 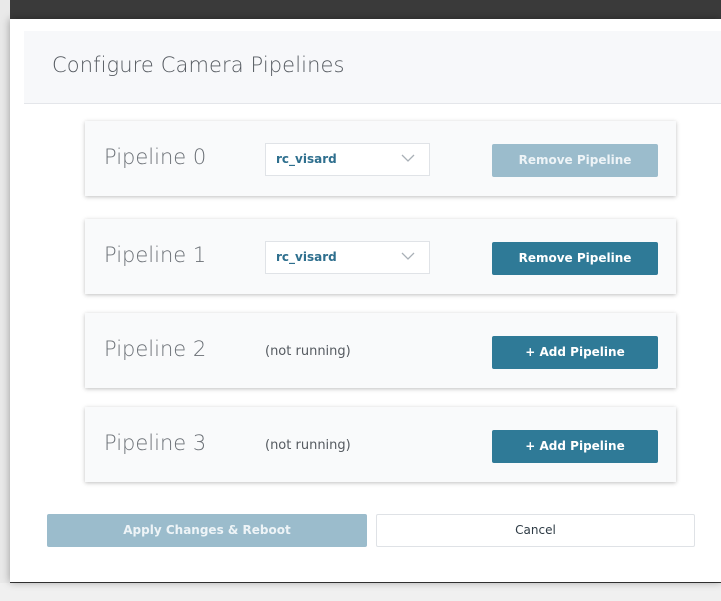 I want to click on page-backdrop-left, so click(x=5, y=300).